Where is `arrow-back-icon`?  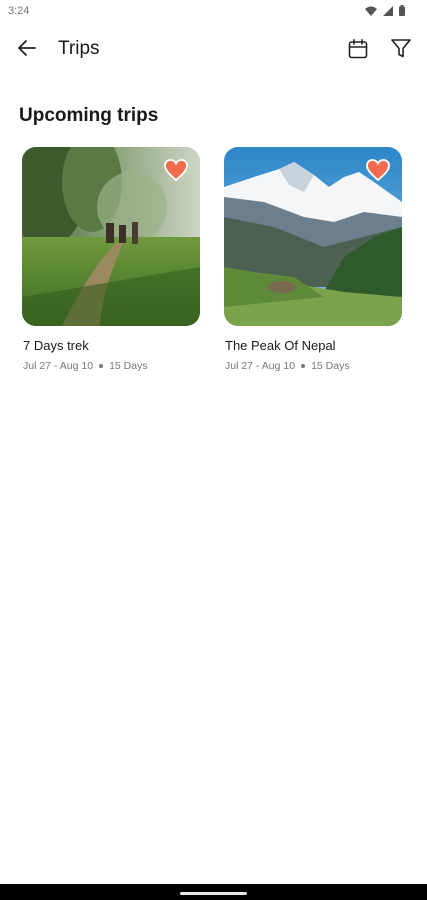
arrow-back-icon is located at coordinates (27, 50).